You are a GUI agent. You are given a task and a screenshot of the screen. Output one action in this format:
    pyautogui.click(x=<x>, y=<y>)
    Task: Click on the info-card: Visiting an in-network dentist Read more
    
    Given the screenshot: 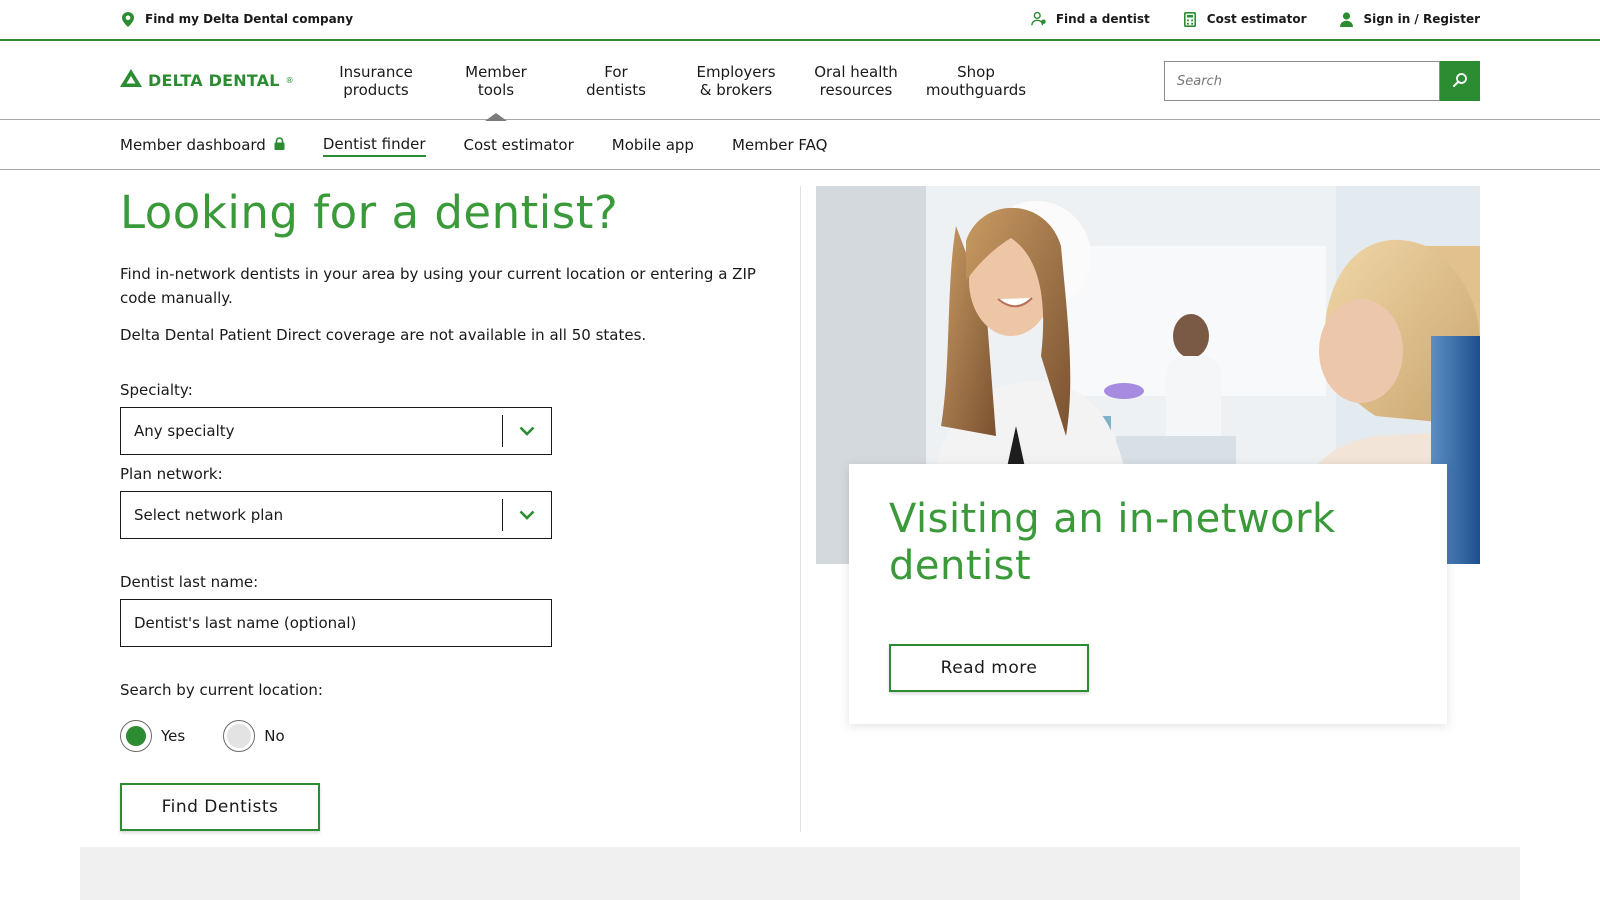 What is the action you would take?
    pyautogui.click(x=1148, y=594)
    